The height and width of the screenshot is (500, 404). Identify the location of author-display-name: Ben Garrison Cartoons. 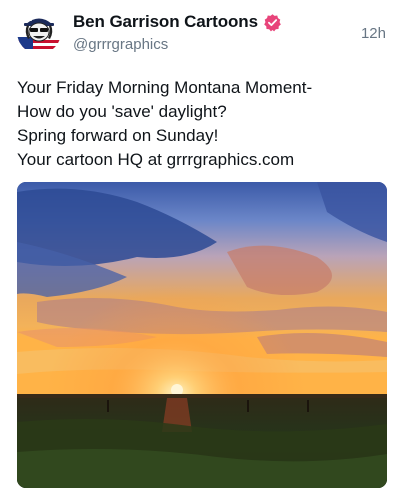
(165, 22).